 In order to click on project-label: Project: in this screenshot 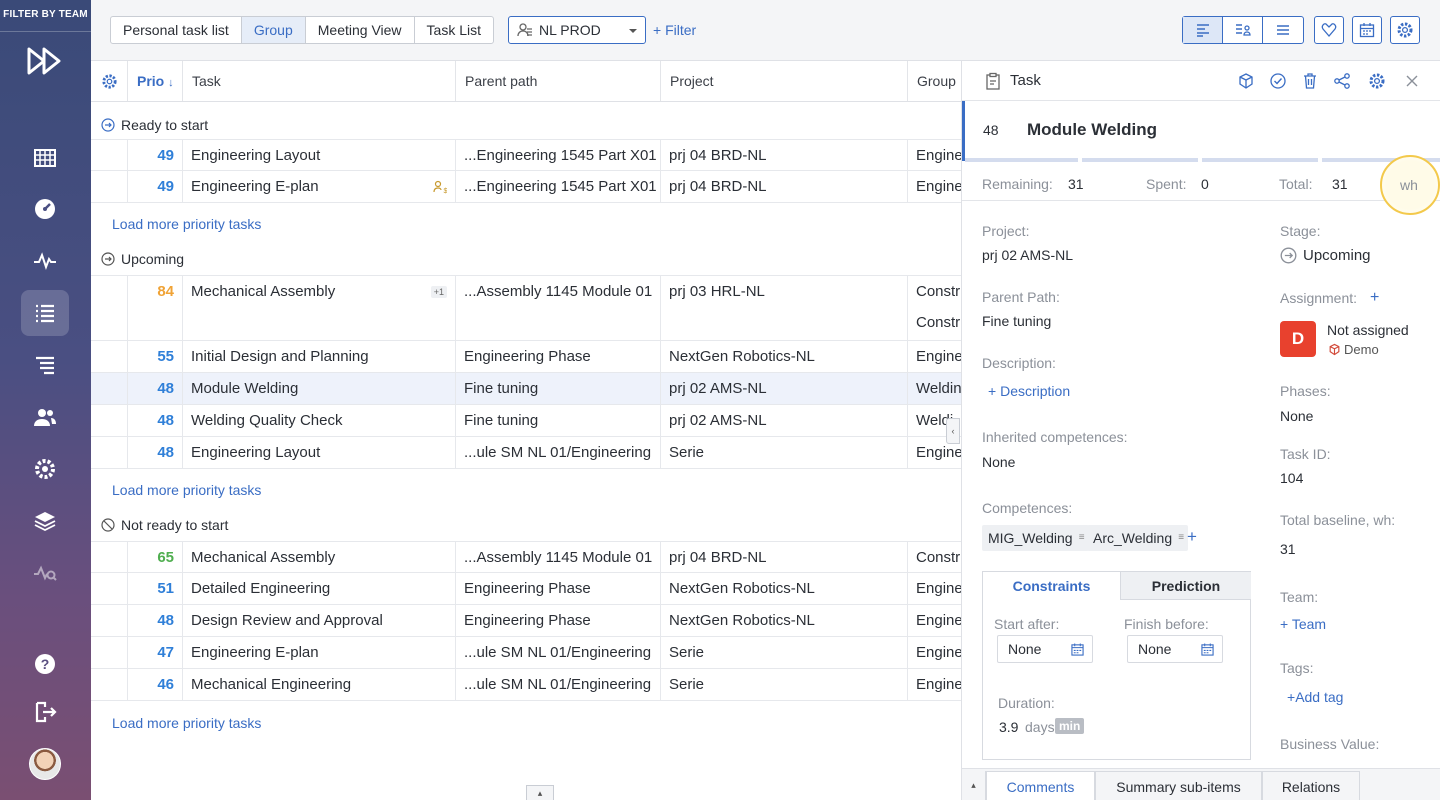, I will do `click(1006, 231)`.